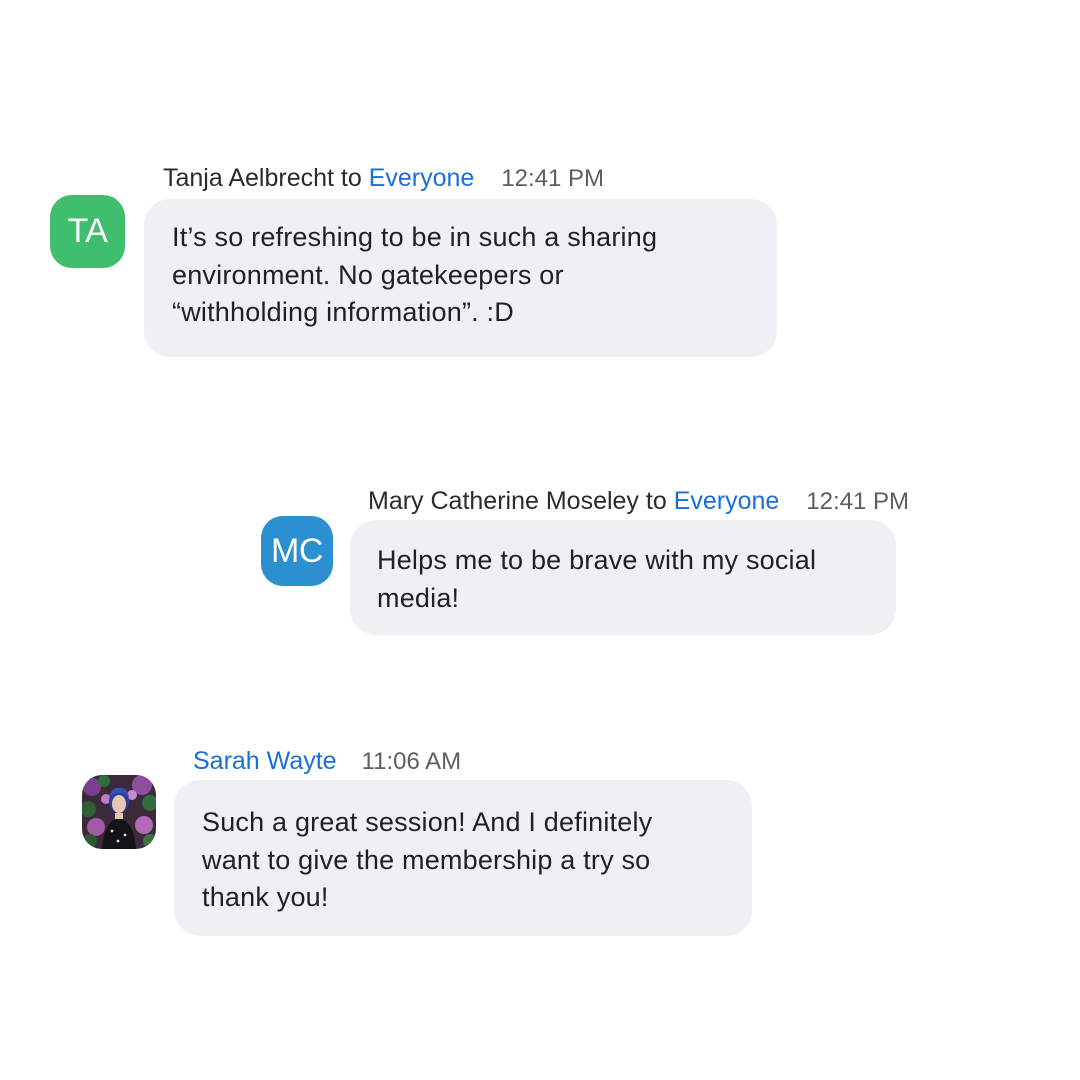 The width and height of the screenshot is (1080, 1080). I want to click on sender-name: Sarah Wayte, so click(265, 761).